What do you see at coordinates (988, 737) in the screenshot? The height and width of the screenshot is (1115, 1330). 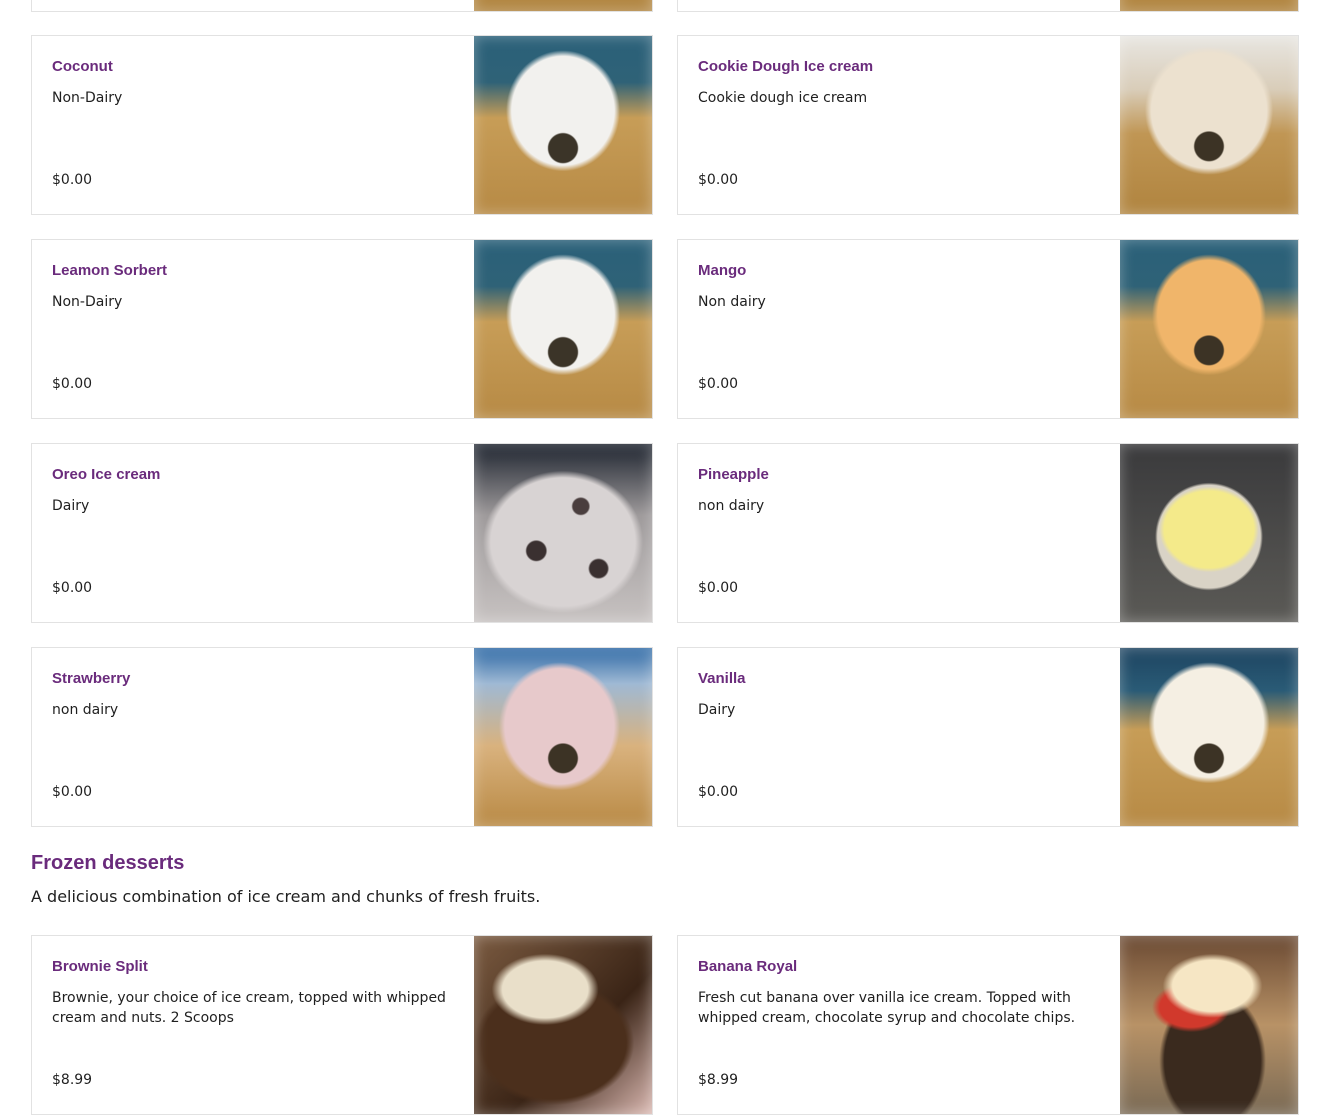 I see `menu-item-card: Vanilla Dairy $0.00` at bounding box center [988, 737].